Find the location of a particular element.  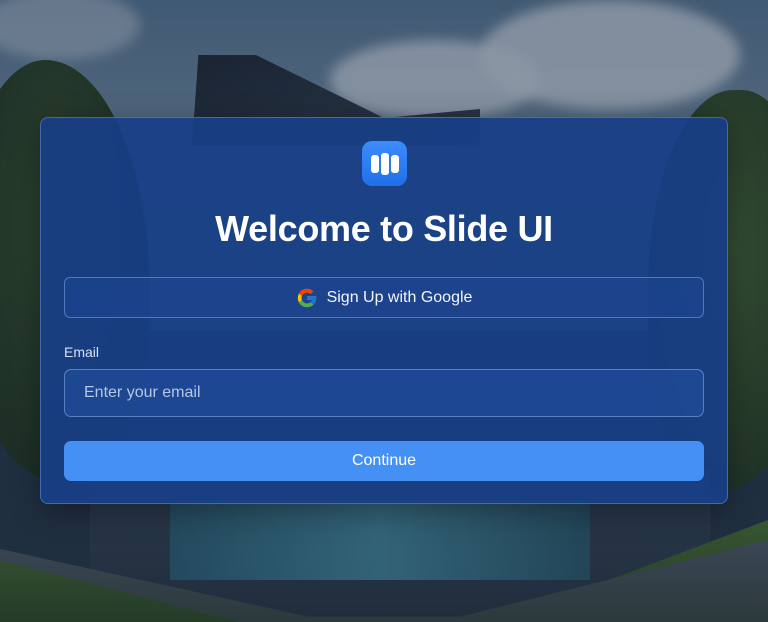

google-signup-button: Sign Up with Google is located at coordinates (384, 297).